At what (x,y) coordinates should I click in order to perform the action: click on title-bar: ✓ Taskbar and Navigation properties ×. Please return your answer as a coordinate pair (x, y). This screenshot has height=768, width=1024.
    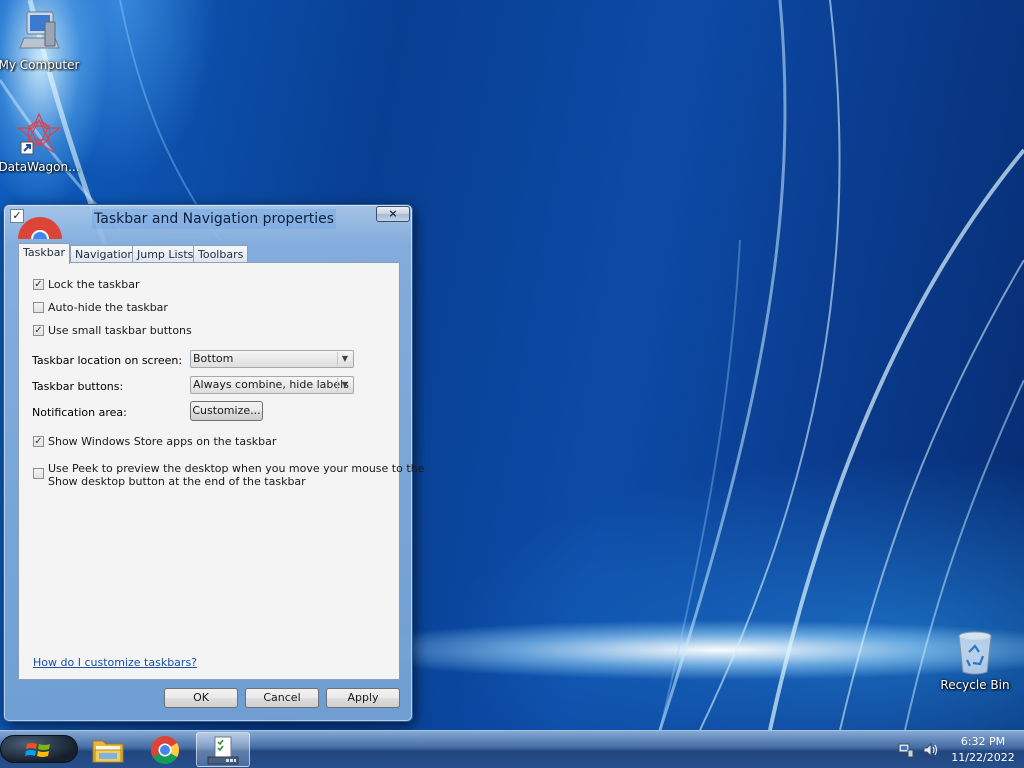
    Looking at the image, I should click on (208, 222).